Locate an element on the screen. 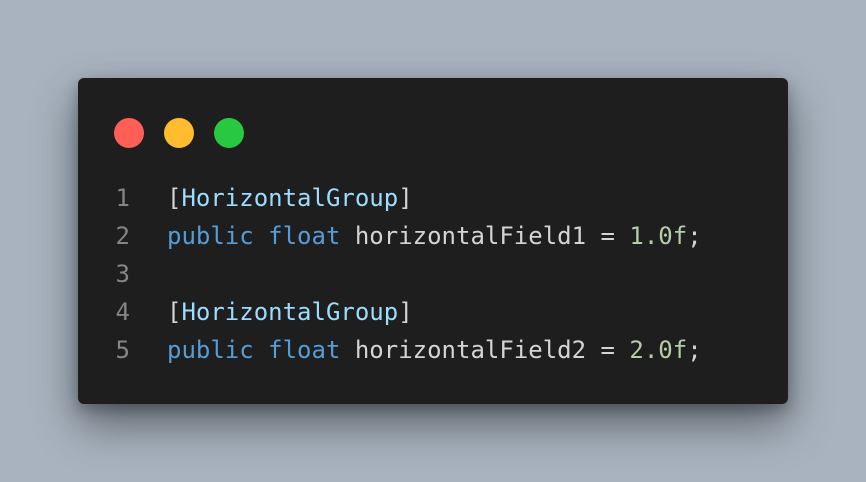 The width and height of the screenshot is (866, 482). line-number: 3 is located at coordinates (122, 274).